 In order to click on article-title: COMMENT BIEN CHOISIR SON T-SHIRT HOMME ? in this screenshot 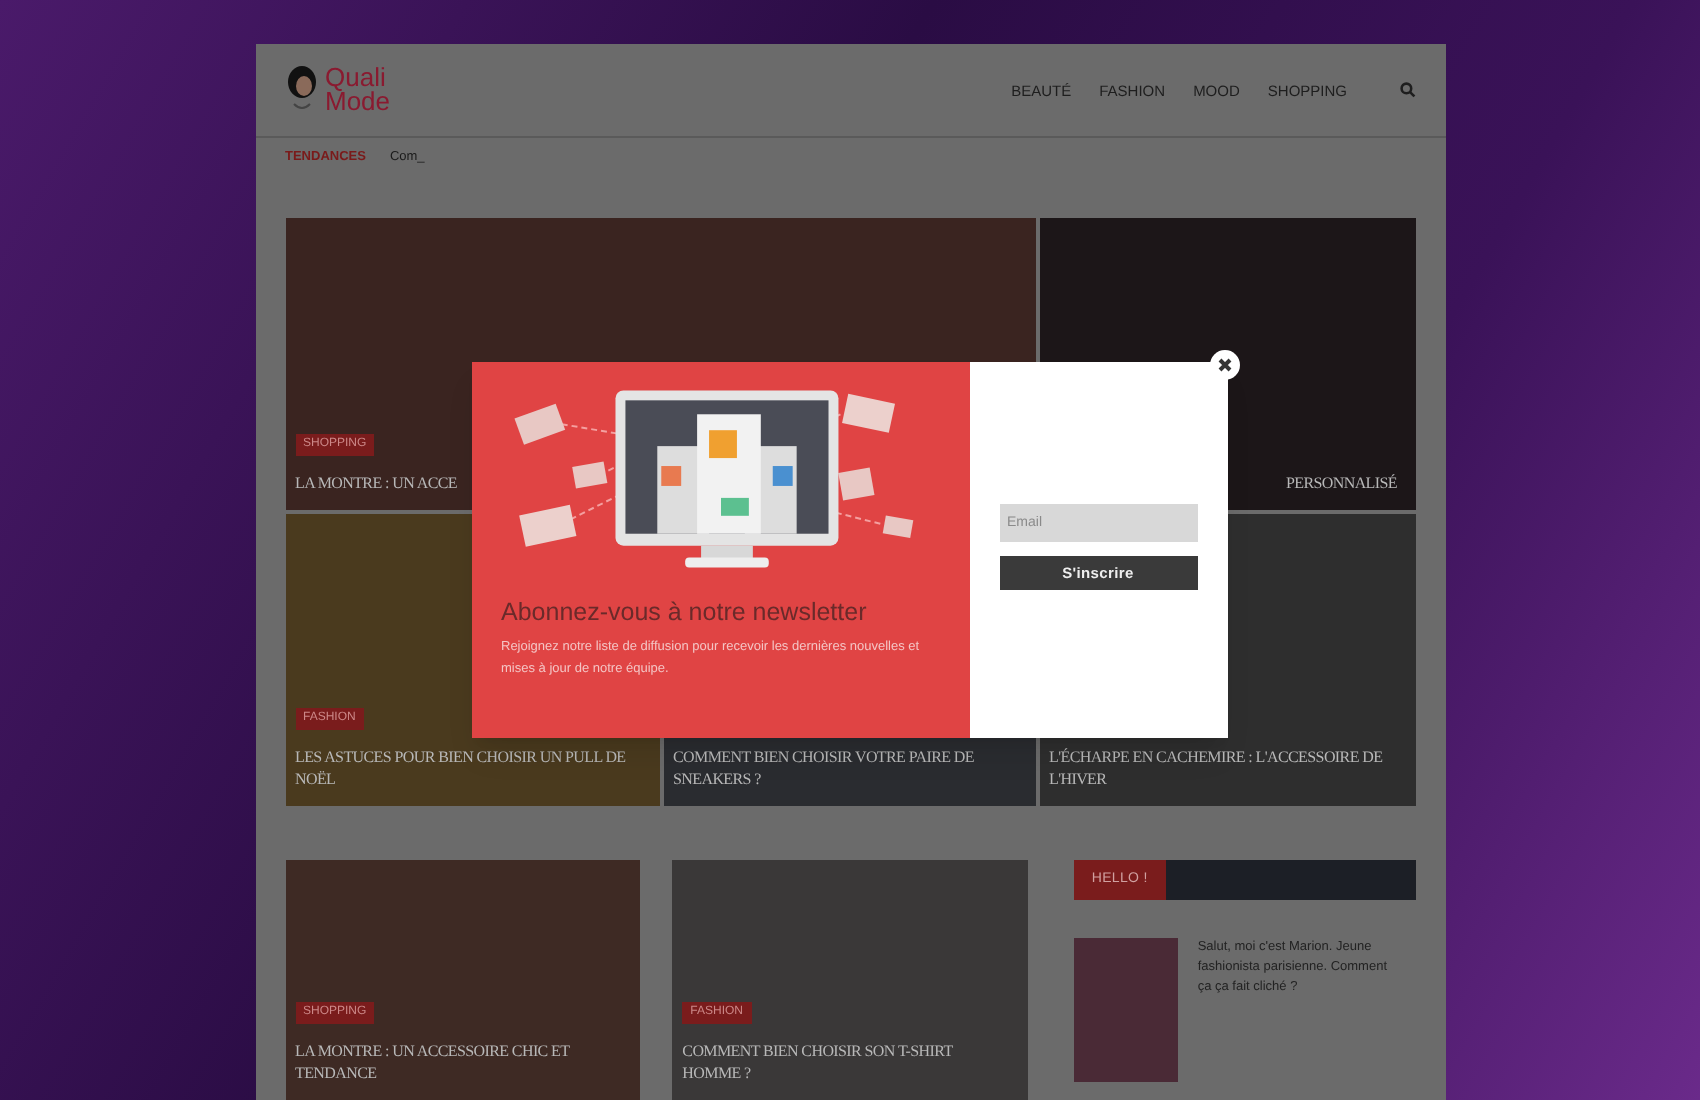, I will do `click(818, 1062)`.